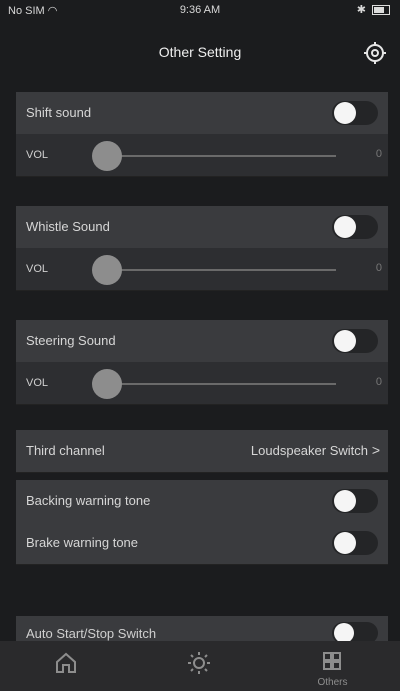 The width and height of the screenshot is (400, 691). I want to click on backing-warning-row: Backing warning tone, so click(202, 501).